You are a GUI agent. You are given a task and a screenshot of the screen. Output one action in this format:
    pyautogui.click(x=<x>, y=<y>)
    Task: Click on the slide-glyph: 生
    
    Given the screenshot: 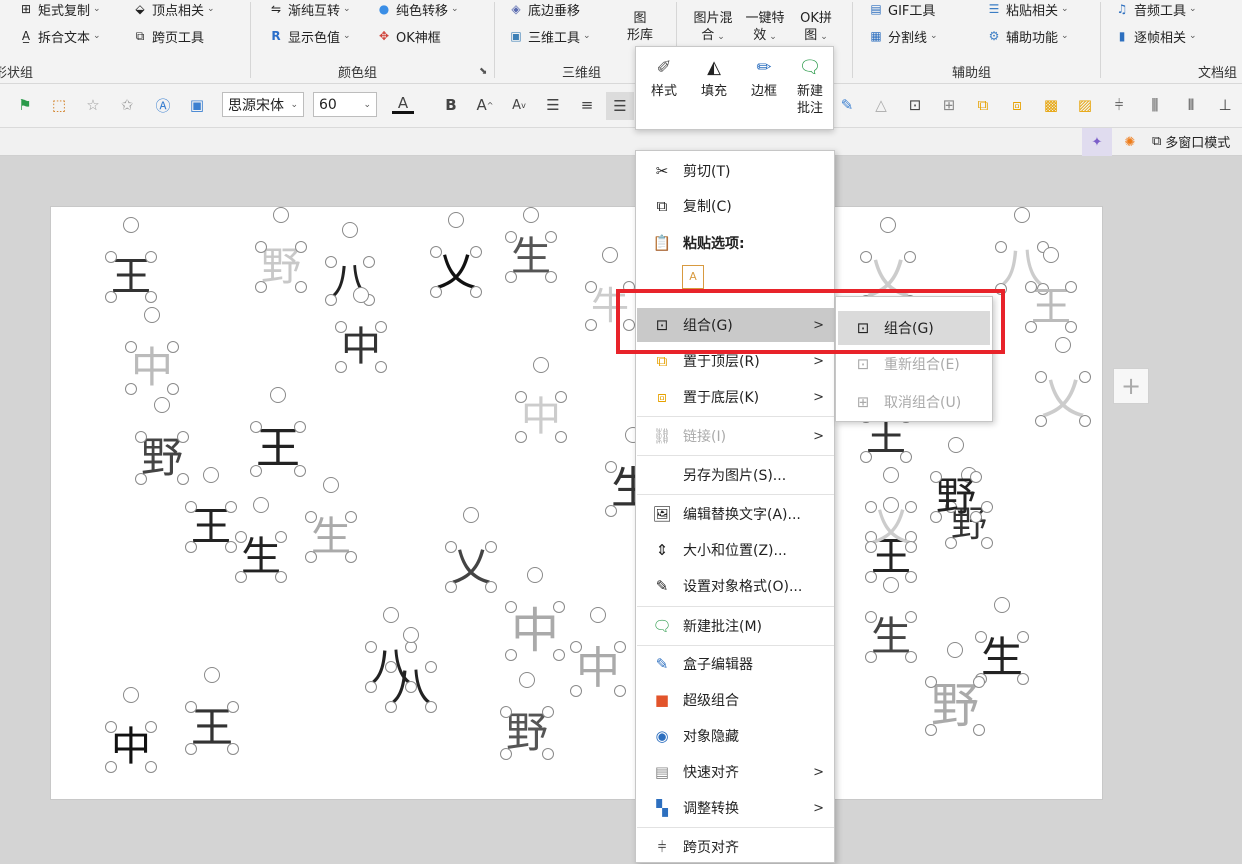 What is the action you would take?
    pyautogui.click(x=261, y=557)
    